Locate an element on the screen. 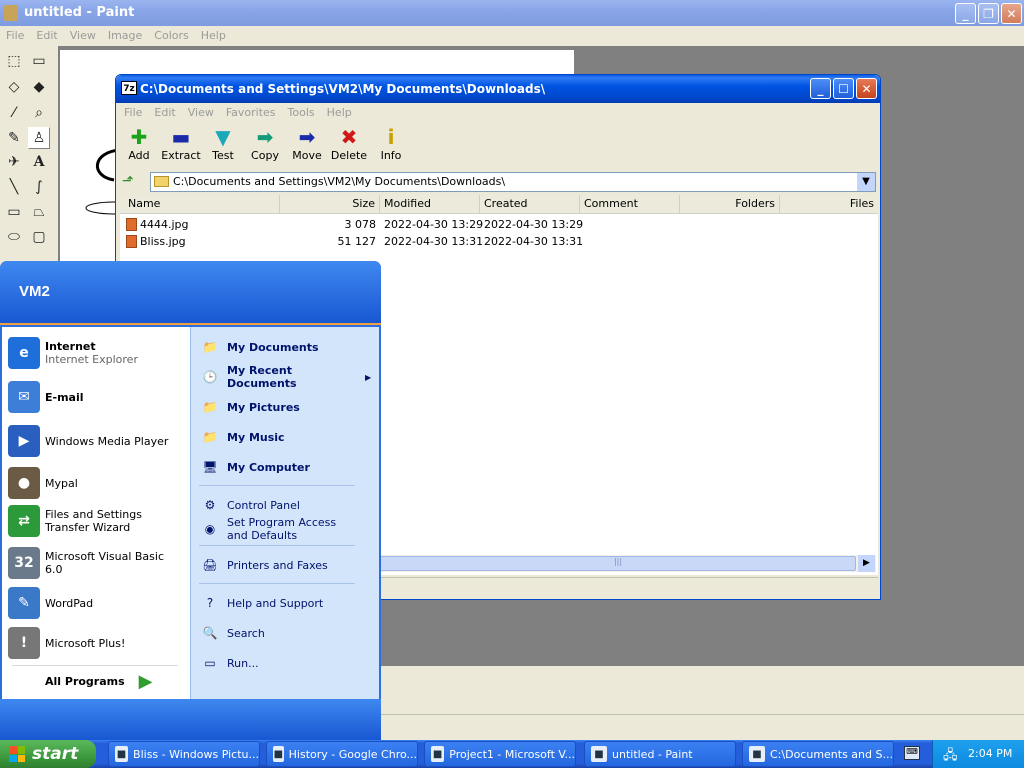 The height and width of the screenshot is (768, 1024). start-item-internet-explorer: e Internet Internet Explorer is located at coordinates (96, 353).